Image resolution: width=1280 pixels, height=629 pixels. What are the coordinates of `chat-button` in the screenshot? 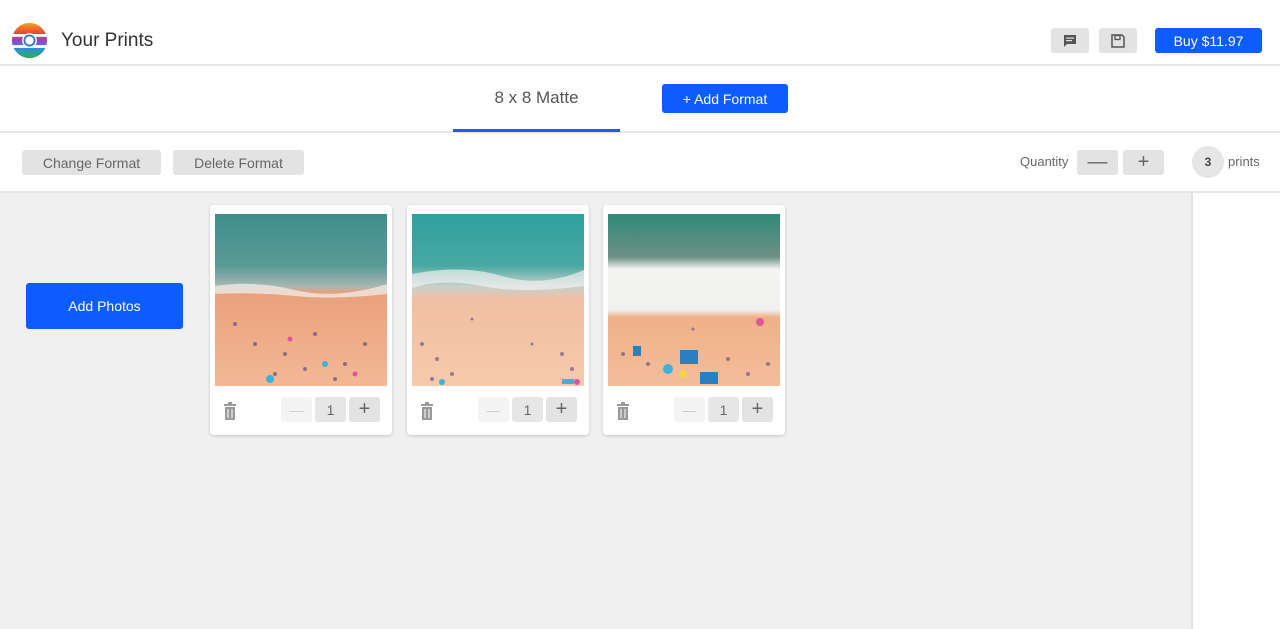 It's located at (1070, 40).